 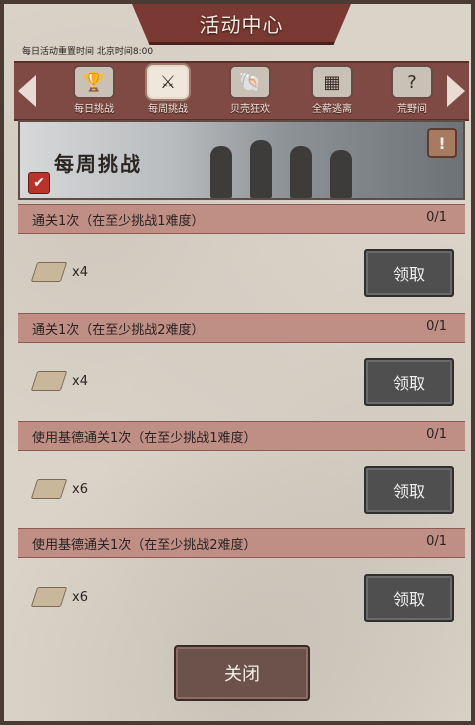 I want to click on checkmark-icon: ✔, so click(x=39, y=183).